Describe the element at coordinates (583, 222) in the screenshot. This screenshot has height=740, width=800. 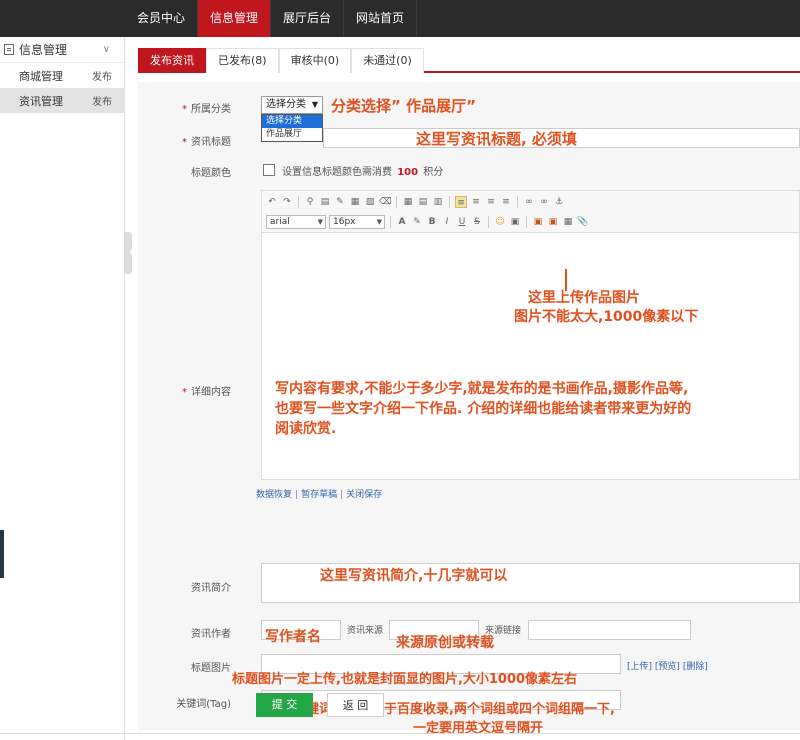
I see `attachment-icon: 📎` at that location.